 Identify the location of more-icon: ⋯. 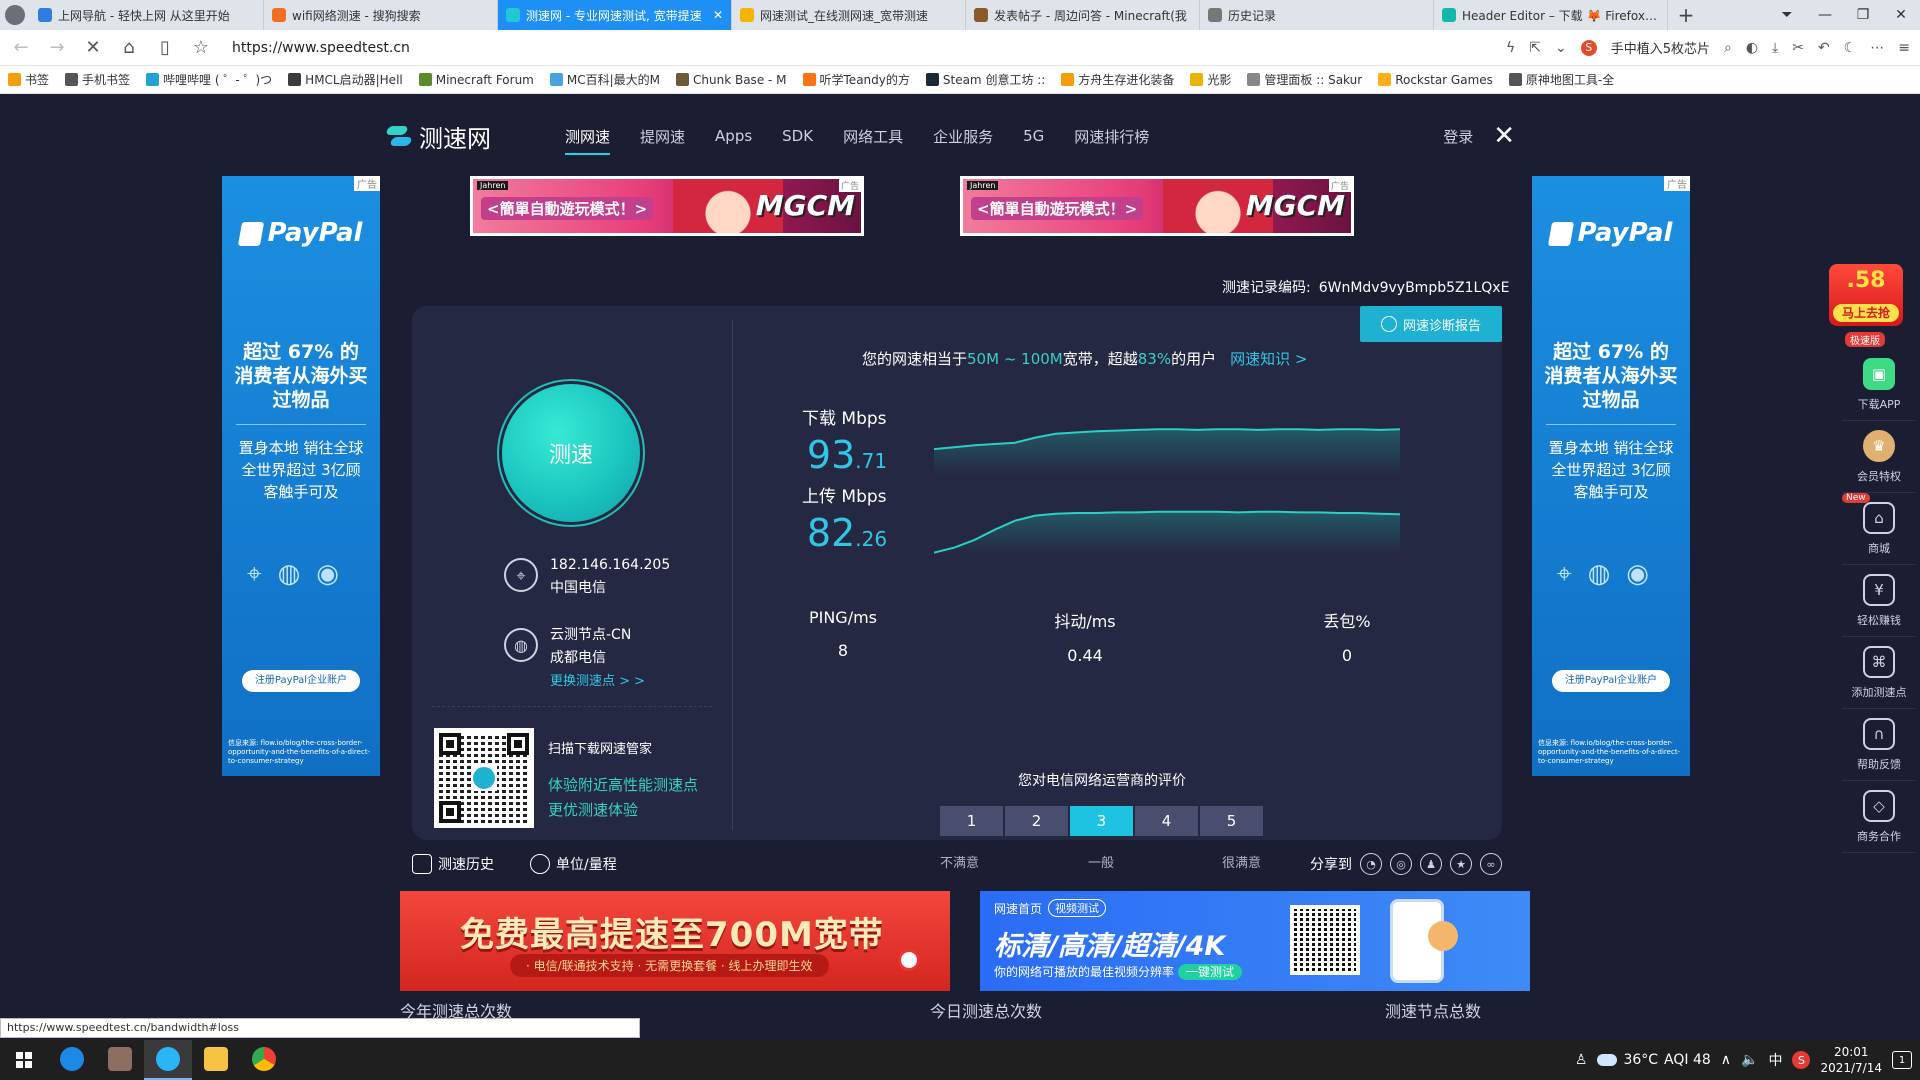
(1877, 48).